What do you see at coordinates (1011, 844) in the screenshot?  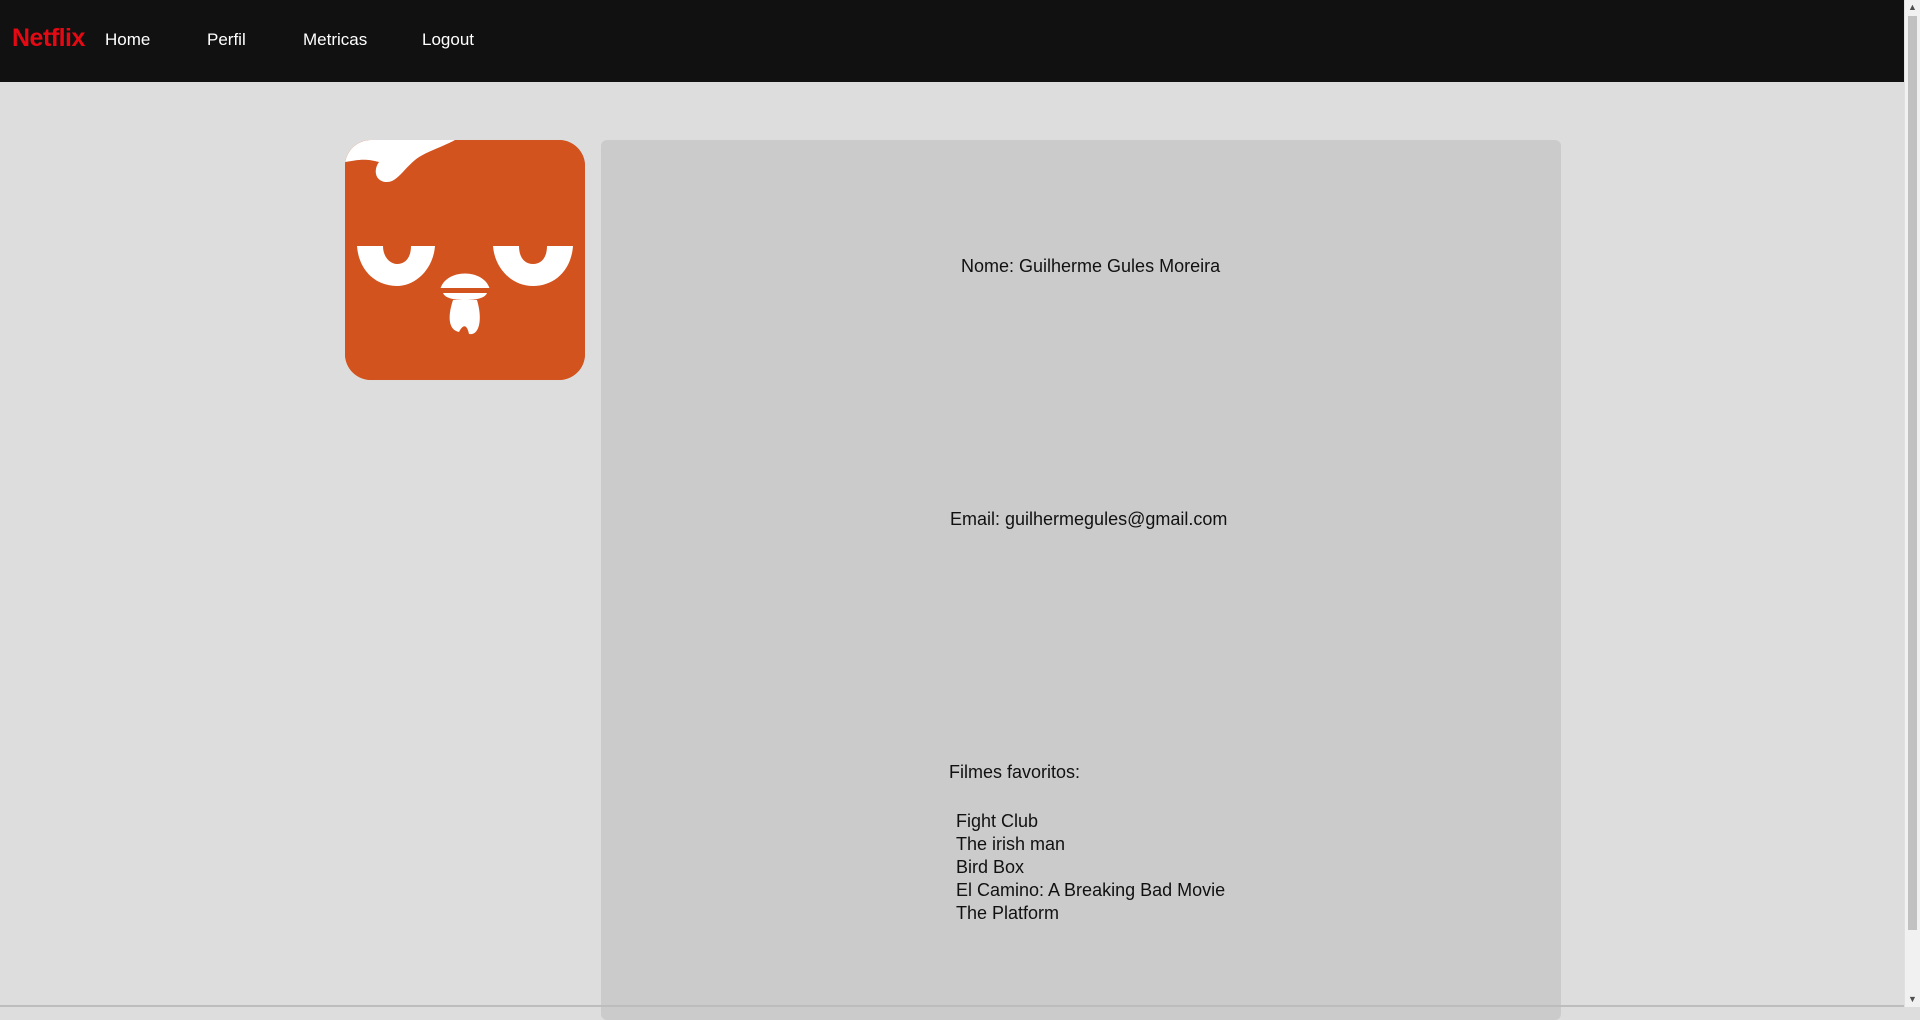 I see `list-item: The irish man` at bounding box center [1011, 844].